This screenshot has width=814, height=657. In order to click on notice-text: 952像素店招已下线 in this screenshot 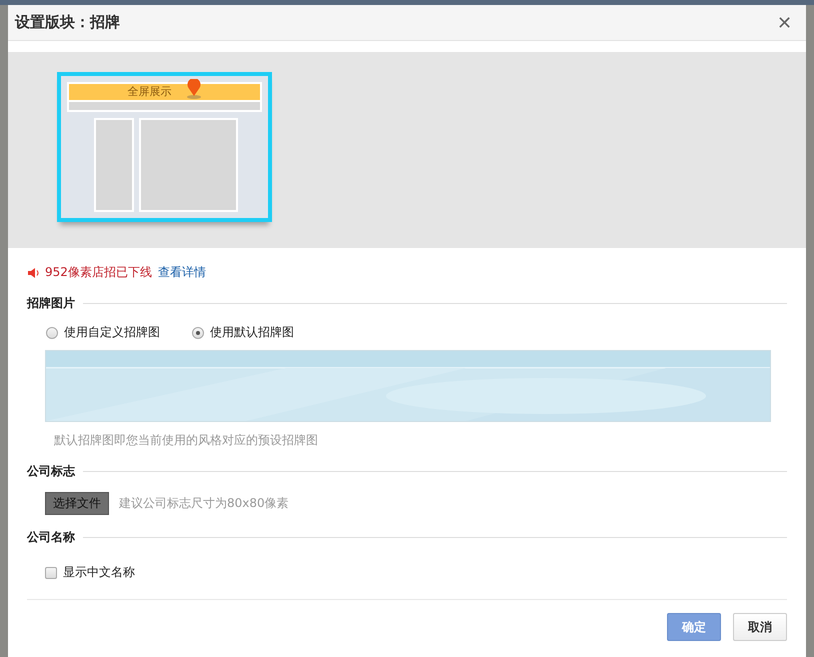, I will do `click(98, 272)`.